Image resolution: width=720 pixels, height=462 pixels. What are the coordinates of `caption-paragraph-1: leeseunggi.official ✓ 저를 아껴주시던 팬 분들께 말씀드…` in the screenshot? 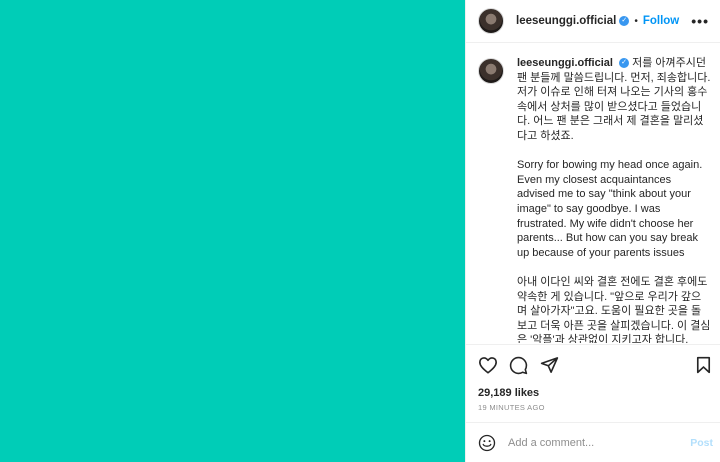 It's located at (614, 100).